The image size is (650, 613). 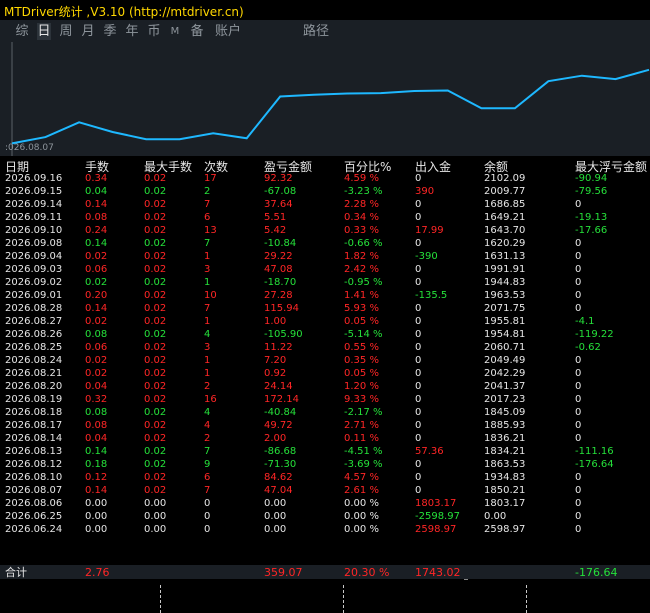 What do you see at coordinates (207, 334) in the screenshot?
I see `table-cell: 4` at bounding box center [207, 334].